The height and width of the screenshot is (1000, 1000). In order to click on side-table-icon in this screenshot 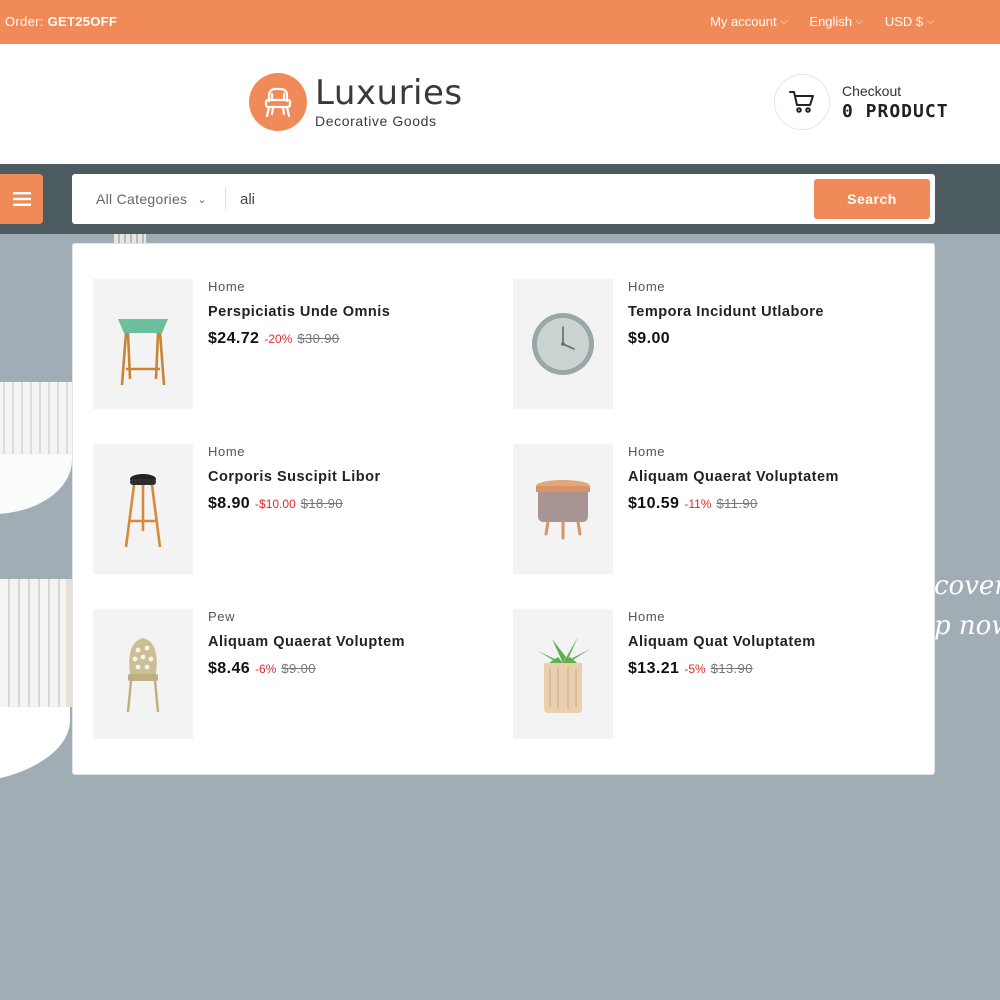, I will do `click(143, 344)`.